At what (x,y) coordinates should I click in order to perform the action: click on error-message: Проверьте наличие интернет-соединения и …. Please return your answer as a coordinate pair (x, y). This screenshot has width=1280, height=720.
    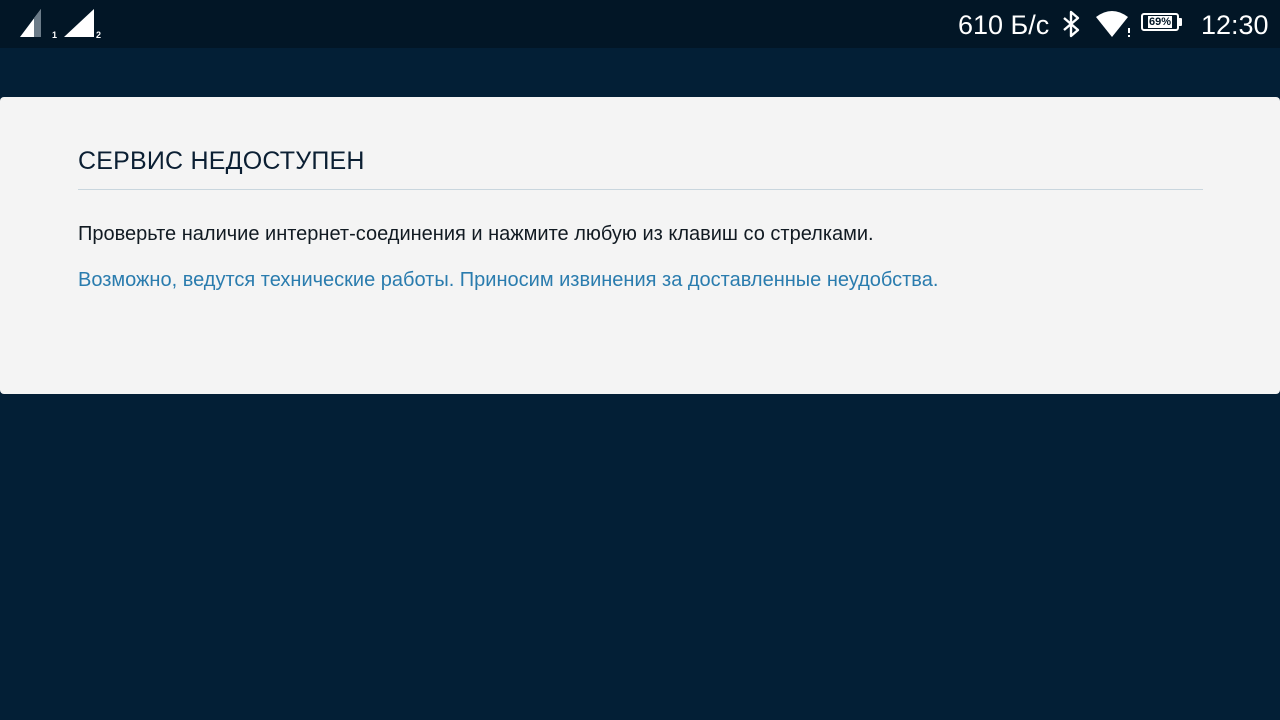
    Looking at the image, I should click on (476, 234).